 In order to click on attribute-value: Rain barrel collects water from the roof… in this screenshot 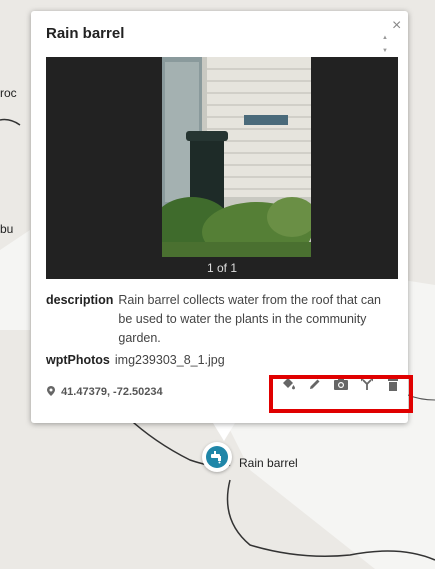, I will do `click(249, 319)`.